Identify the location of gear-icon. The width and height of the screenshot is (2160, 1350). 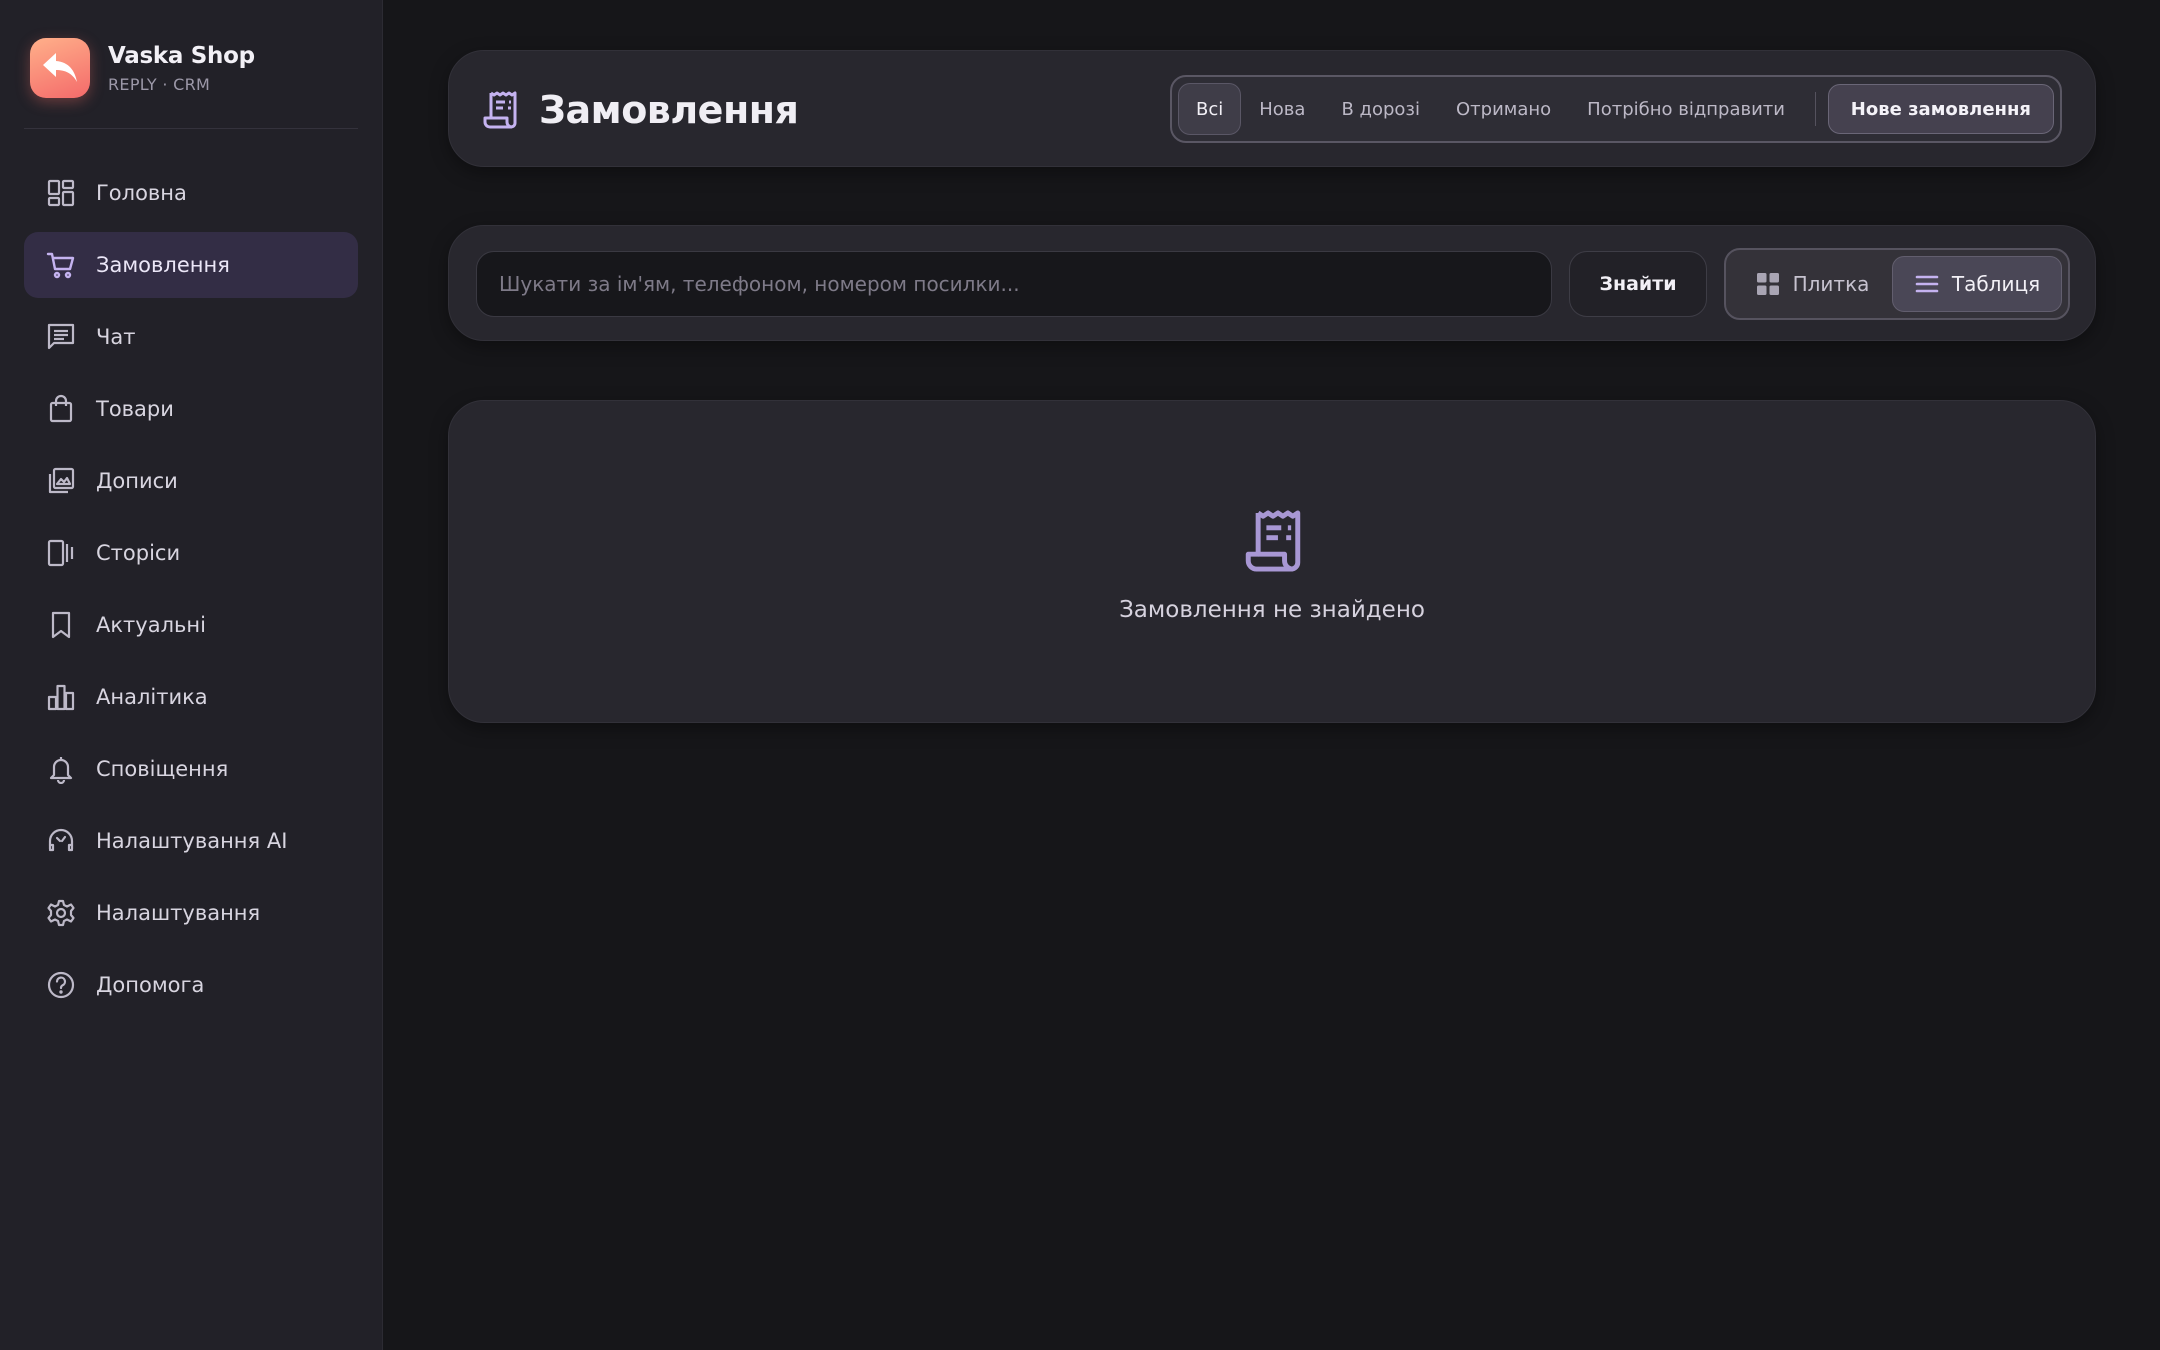
(61, 913).